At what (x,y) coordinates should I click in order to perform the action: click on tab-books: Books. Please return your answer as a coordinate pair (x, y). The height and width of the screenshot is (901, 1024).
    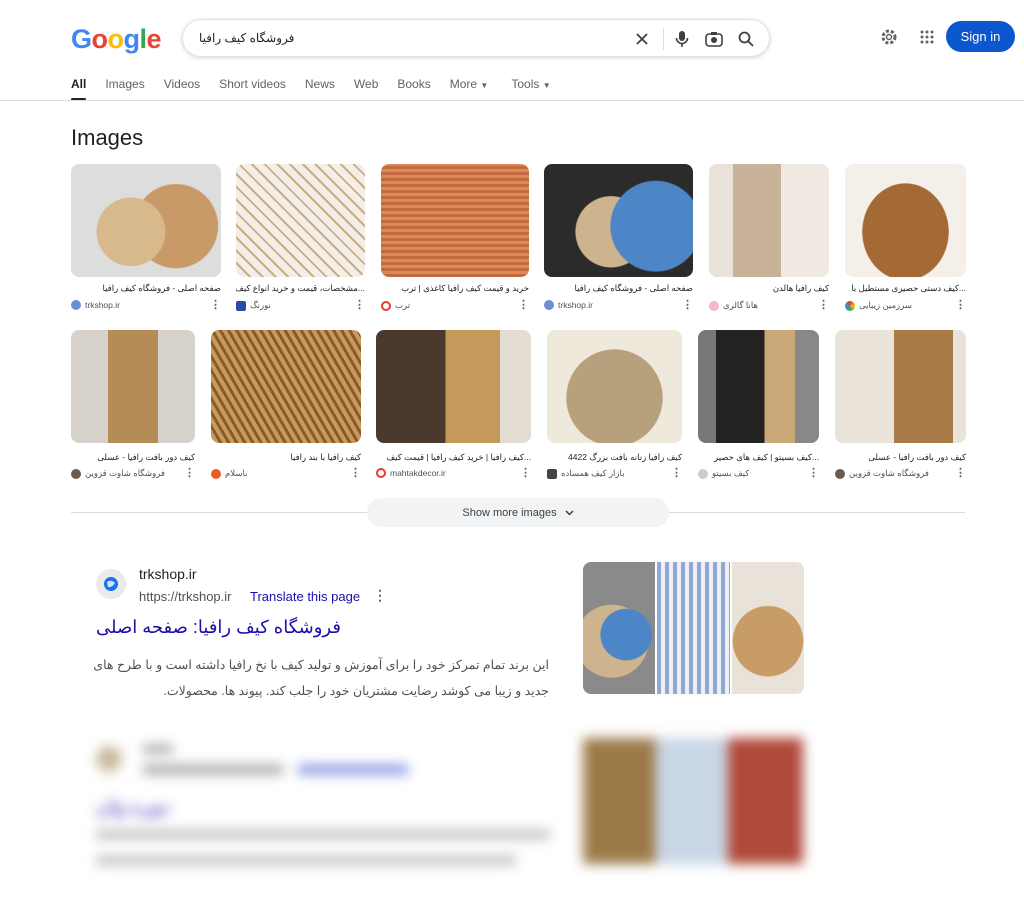
    Looking at the image, I should click on (413, 84).